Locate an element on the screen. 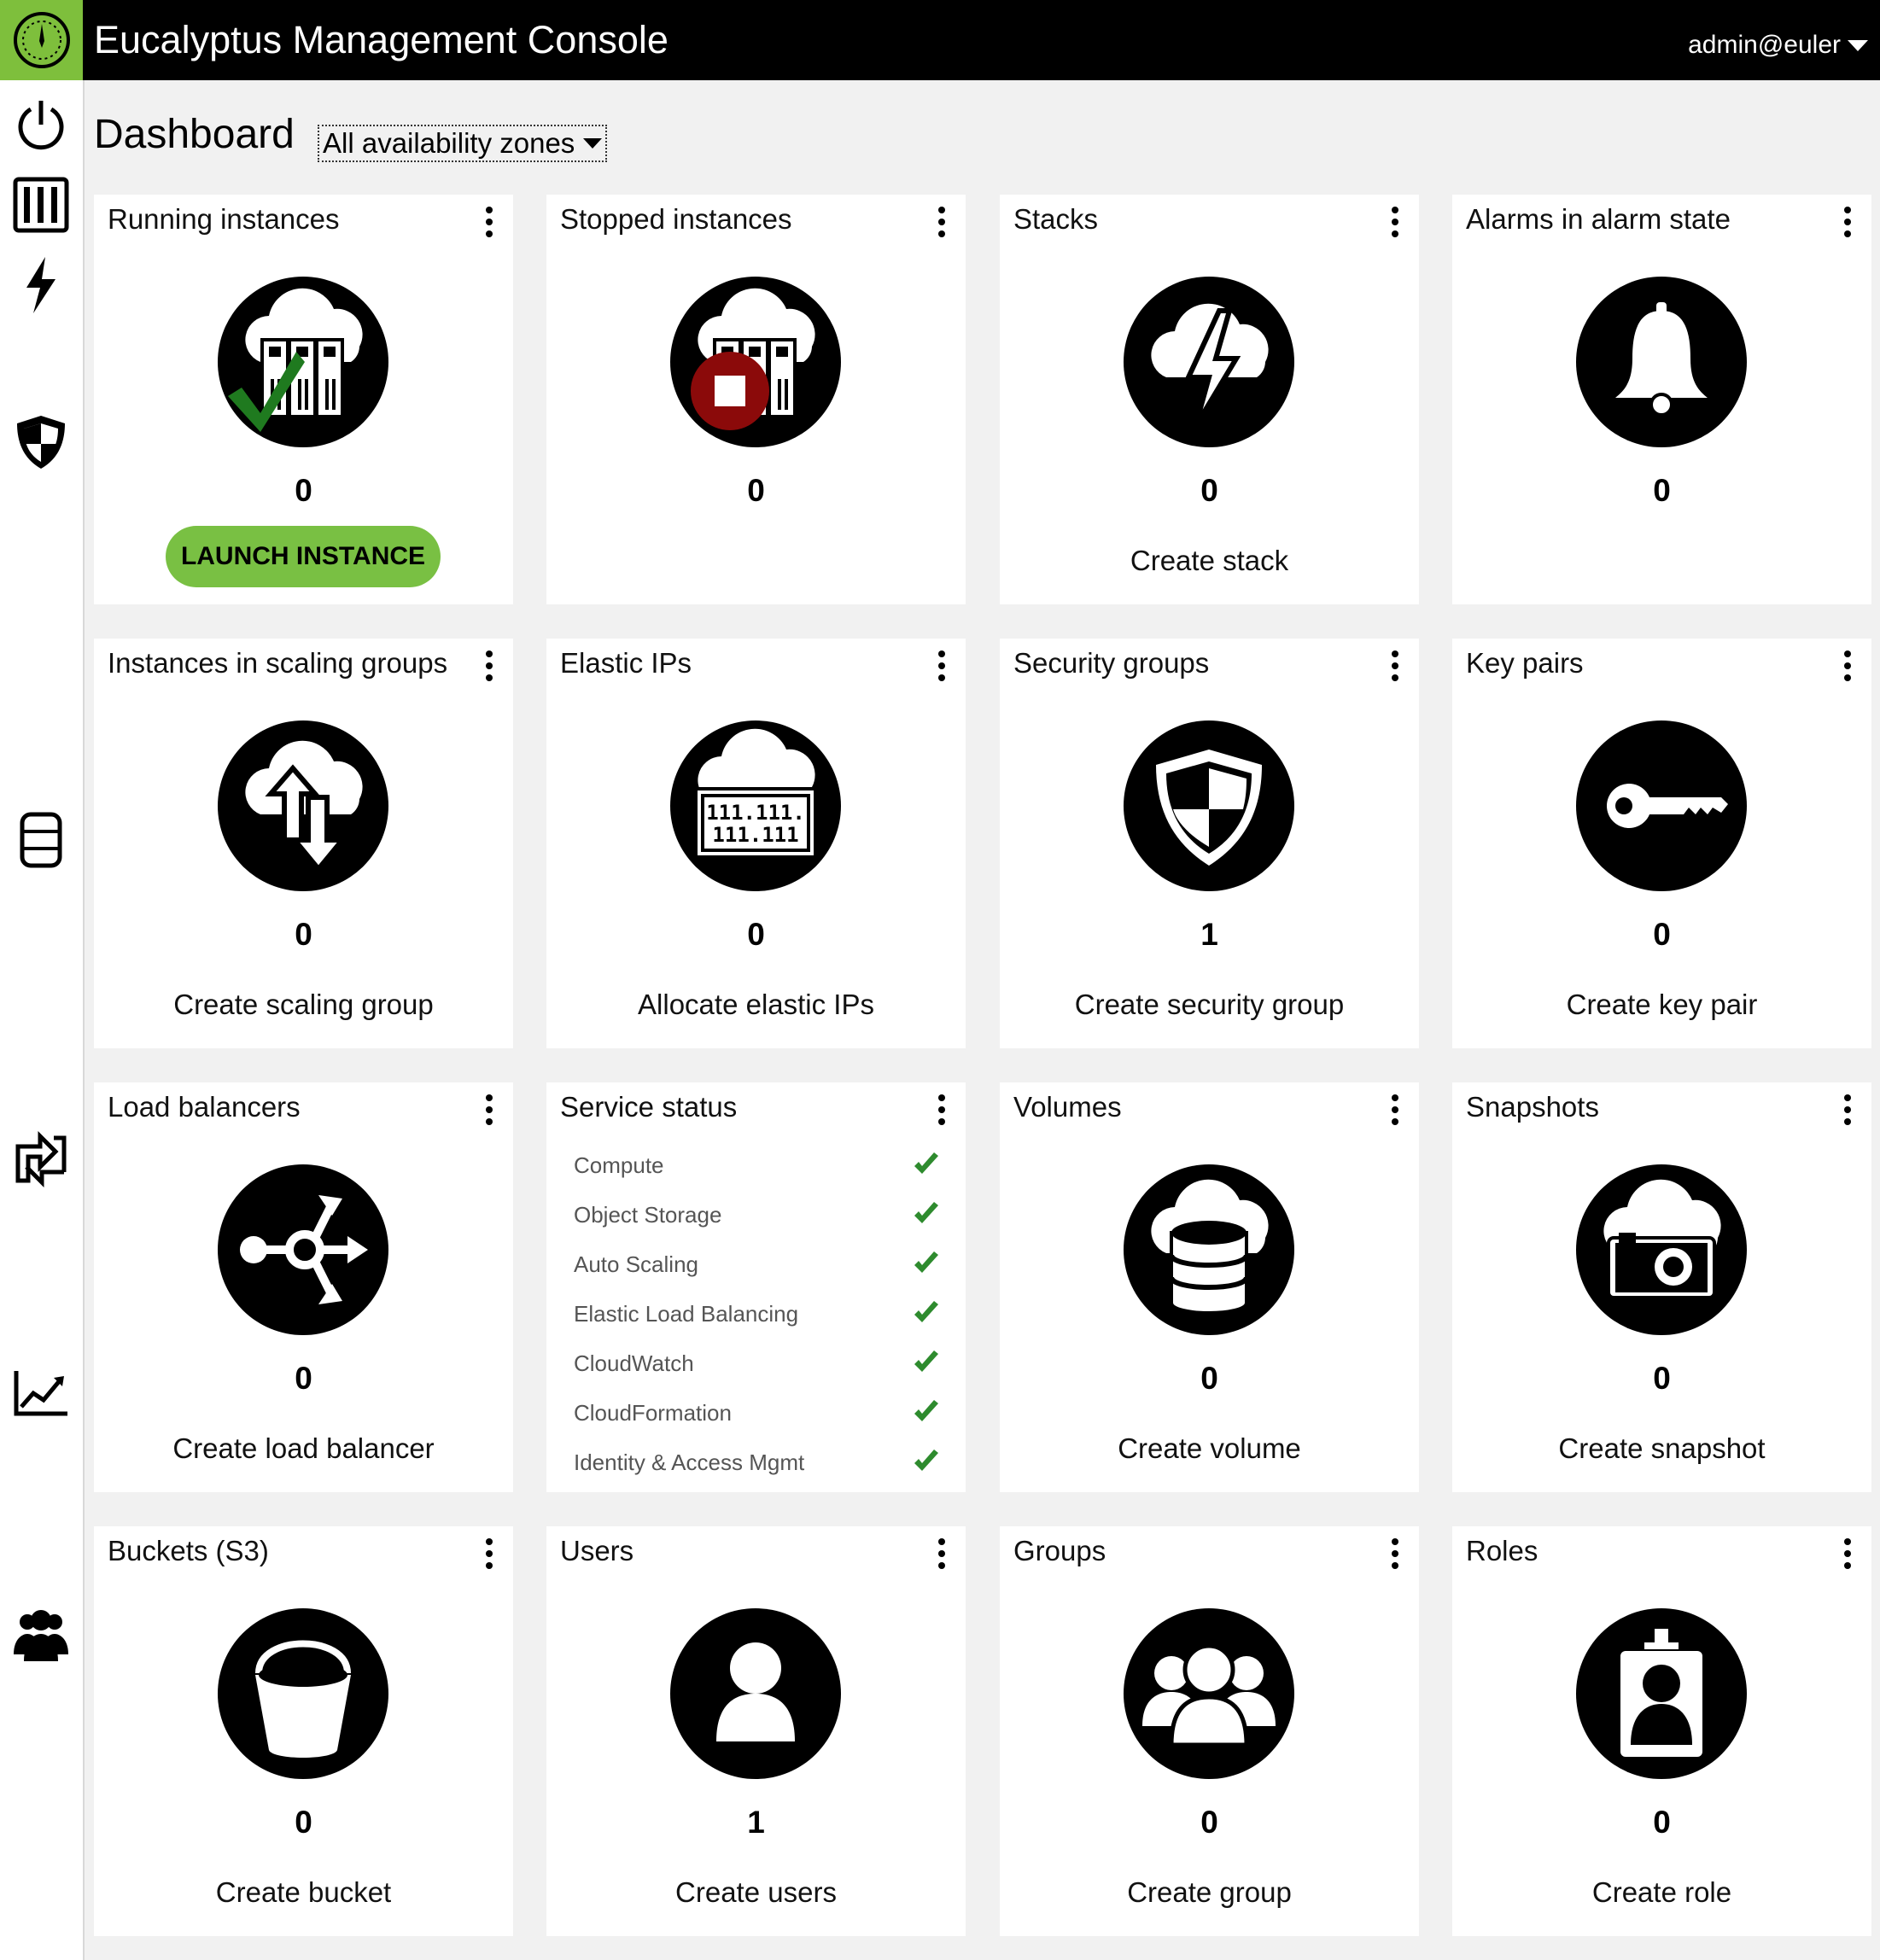 This screenshot has width=1880, height=1960. load-balancer-icon is located at coordinates (303, 1249).